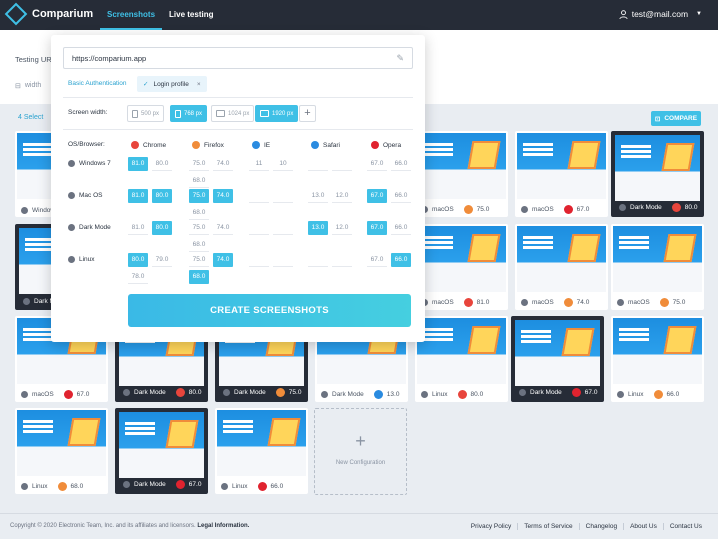 The width and height of the screenshot is (718, 539). I want to click on screenshot-card: macOS 67.0, so click(561, 174).